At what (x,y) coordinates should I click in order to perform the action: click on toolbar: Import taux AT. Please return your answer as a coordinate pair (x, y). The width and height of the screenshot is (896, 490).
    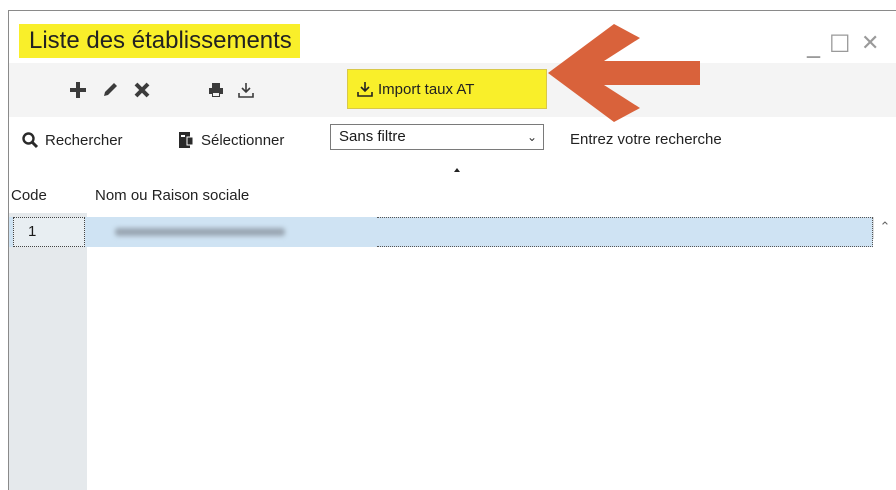
    Looking at the image, I should click on (452, 90).